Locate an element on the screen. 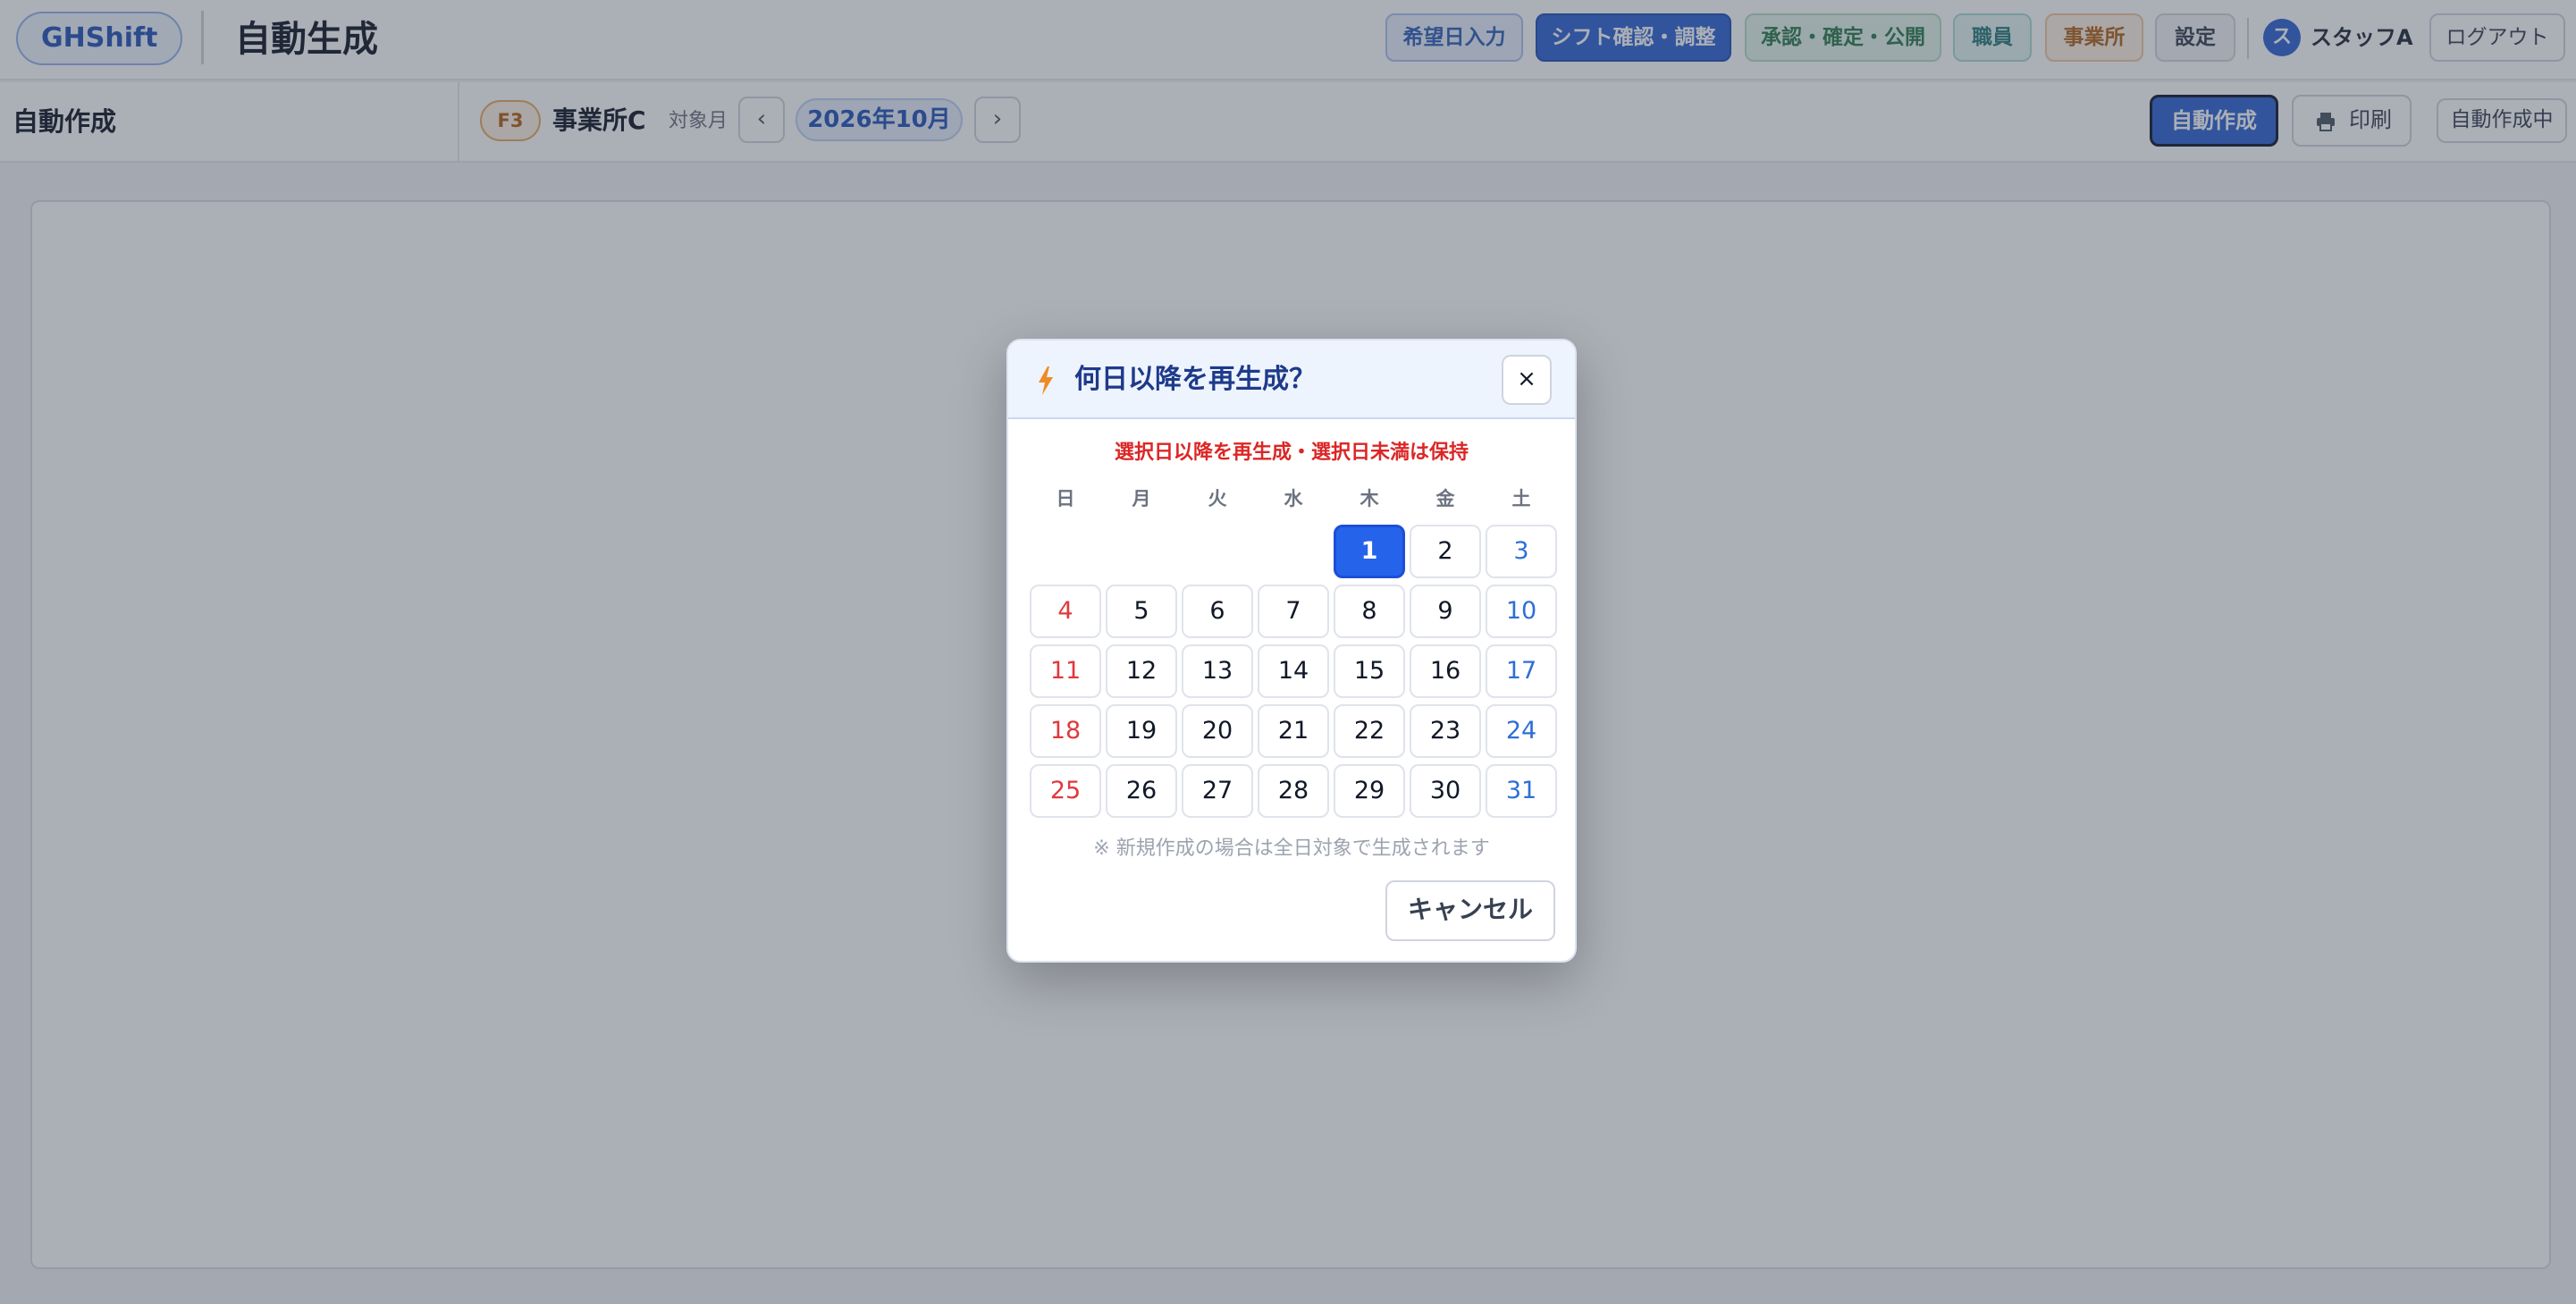  calendar-day-10: 10 is located at coordinates (1522, 611).